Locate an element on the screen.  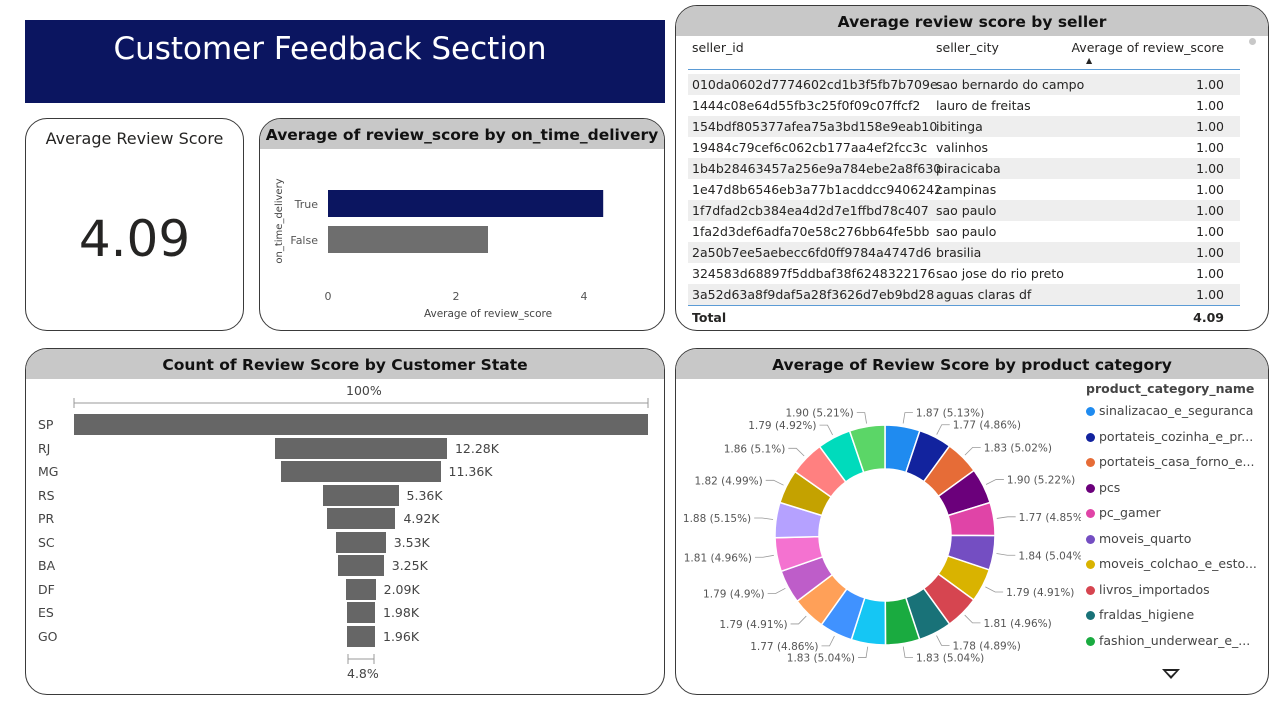
slice-data-label: 1.83 (5.04%) is located at coordinates (950, 658).